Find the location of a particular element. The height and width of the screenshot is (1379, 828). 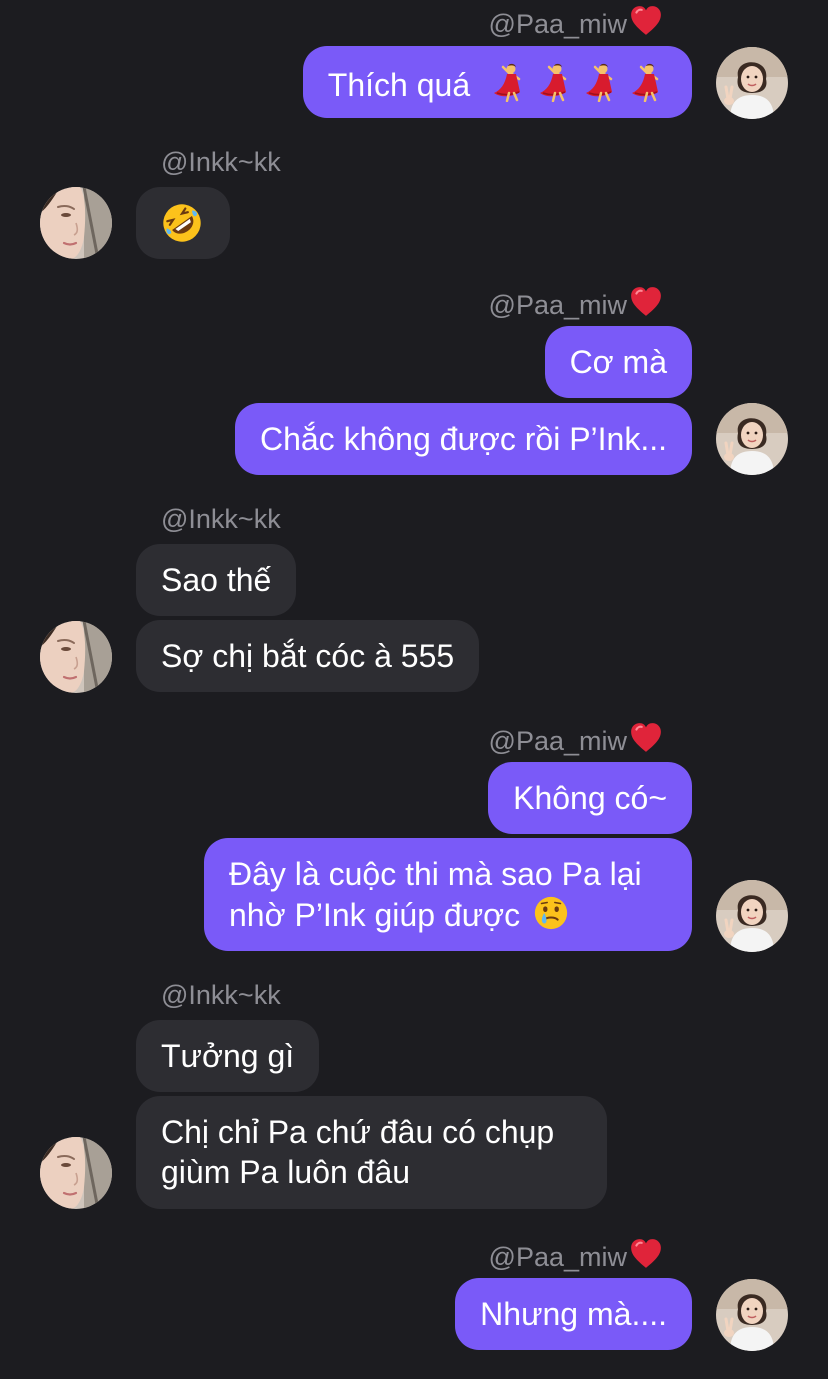

message-bubble-received is located at coordinates (183, 223).